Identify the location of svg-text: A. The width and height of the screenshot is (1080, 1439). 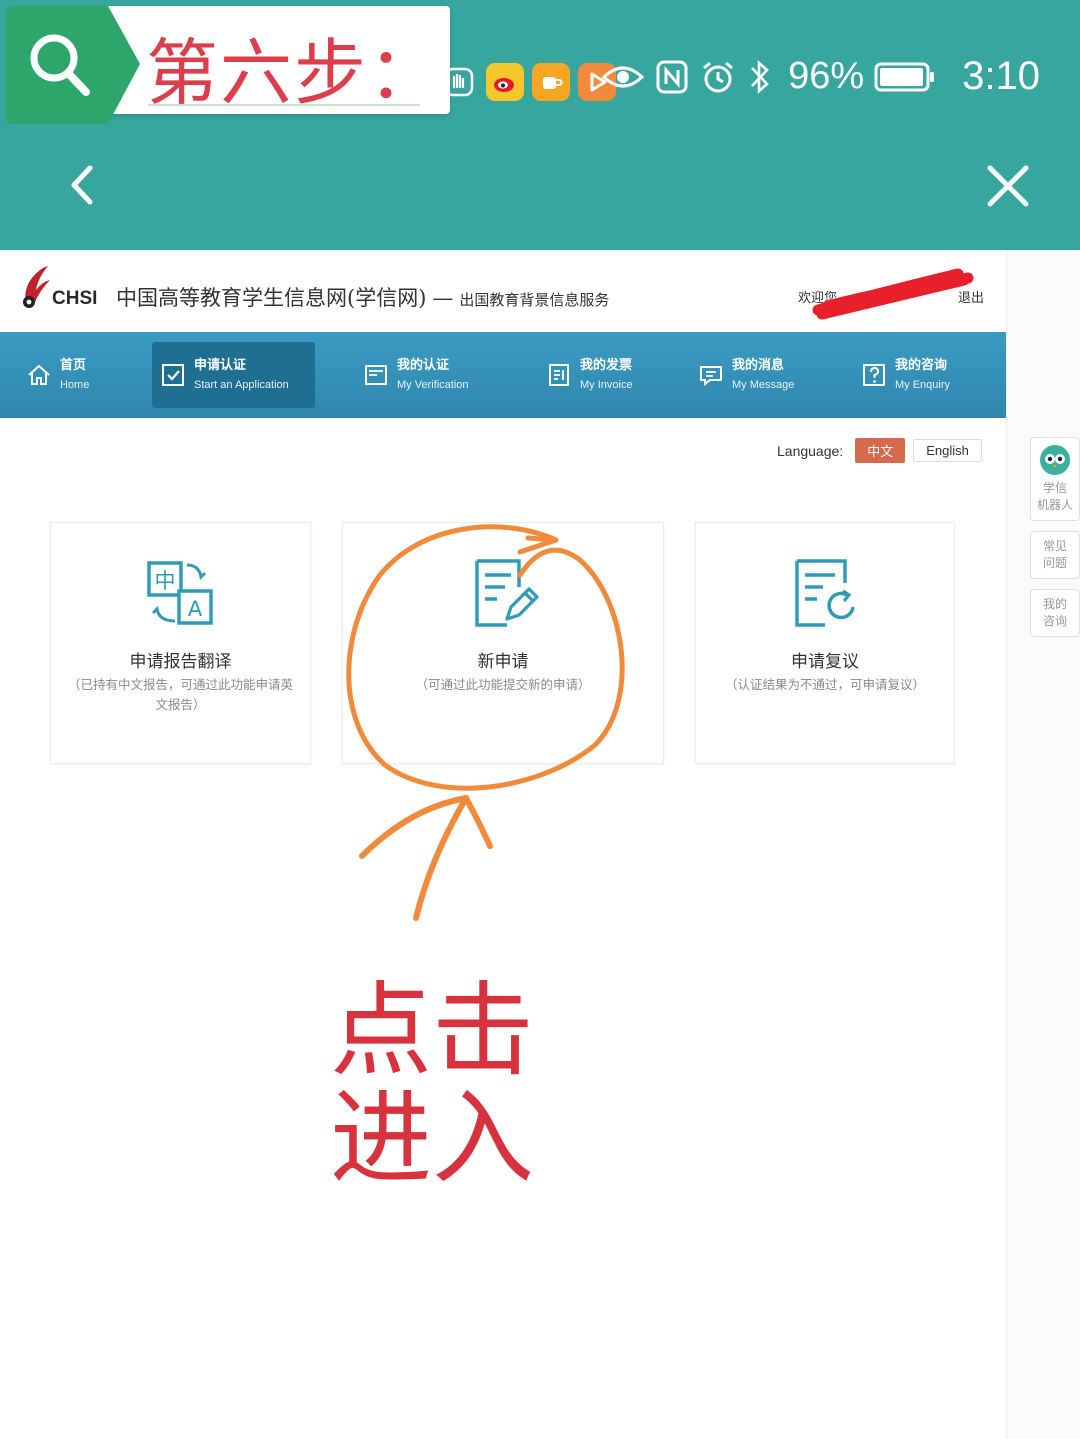
(194, 609).